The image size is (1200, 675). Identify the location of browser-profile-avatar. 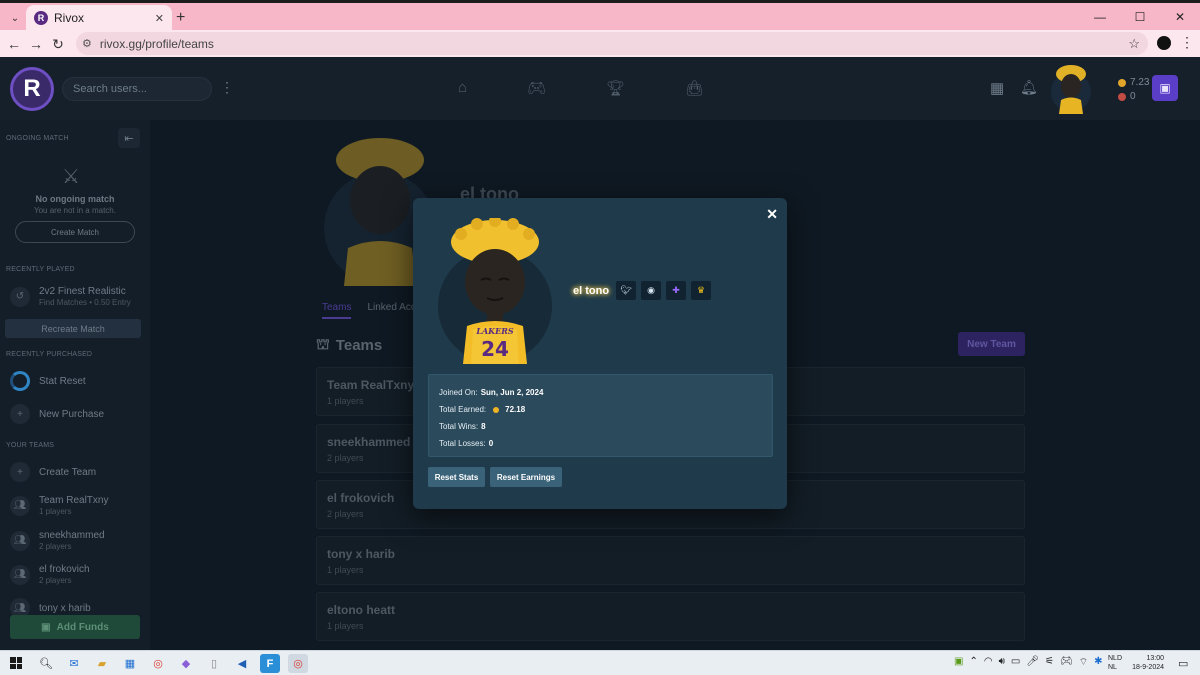
(1164, 43).